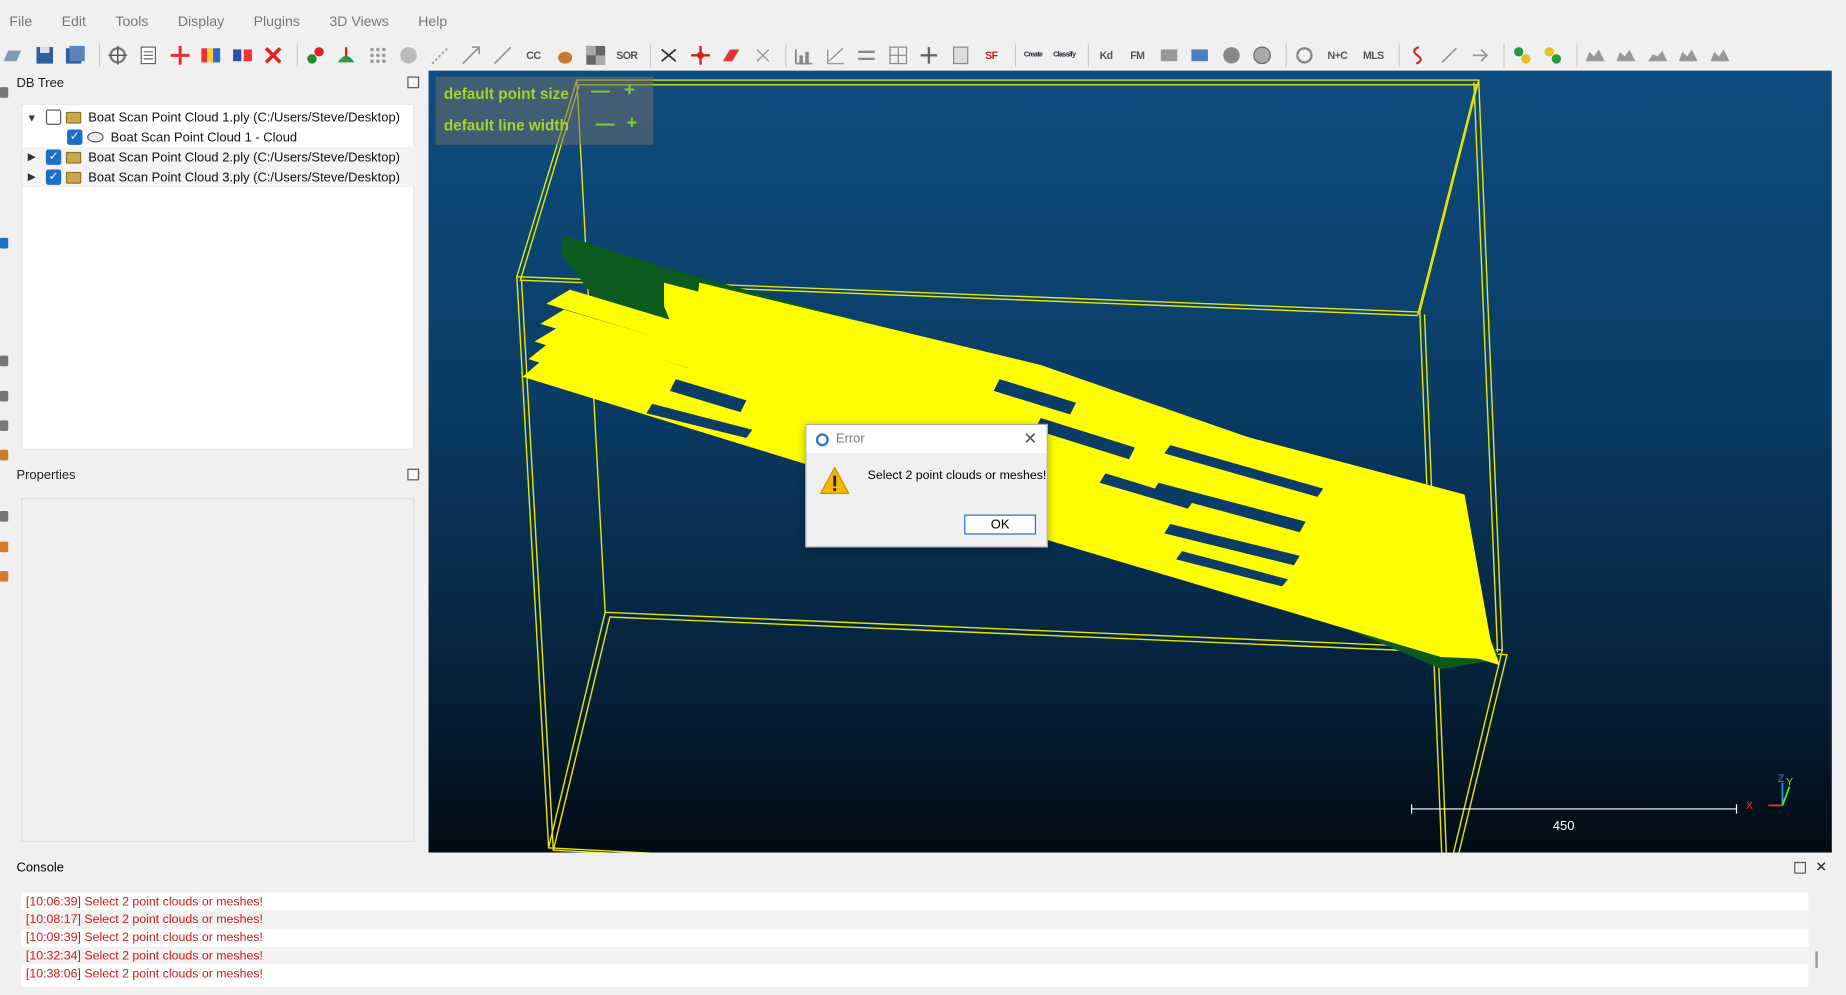 The width and height of the screenshot is (1846, 995). What do you see at coordinates (13, 55) in the screenshot?
I see `open-icon` at bounding box center [13, 55].